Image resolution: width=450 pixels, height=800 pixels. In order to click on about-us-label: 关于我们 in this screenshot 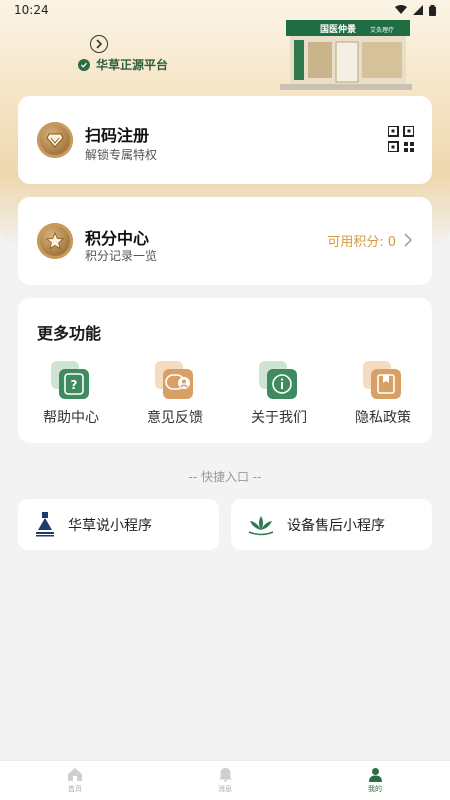, I will do `click(279, 418)`.